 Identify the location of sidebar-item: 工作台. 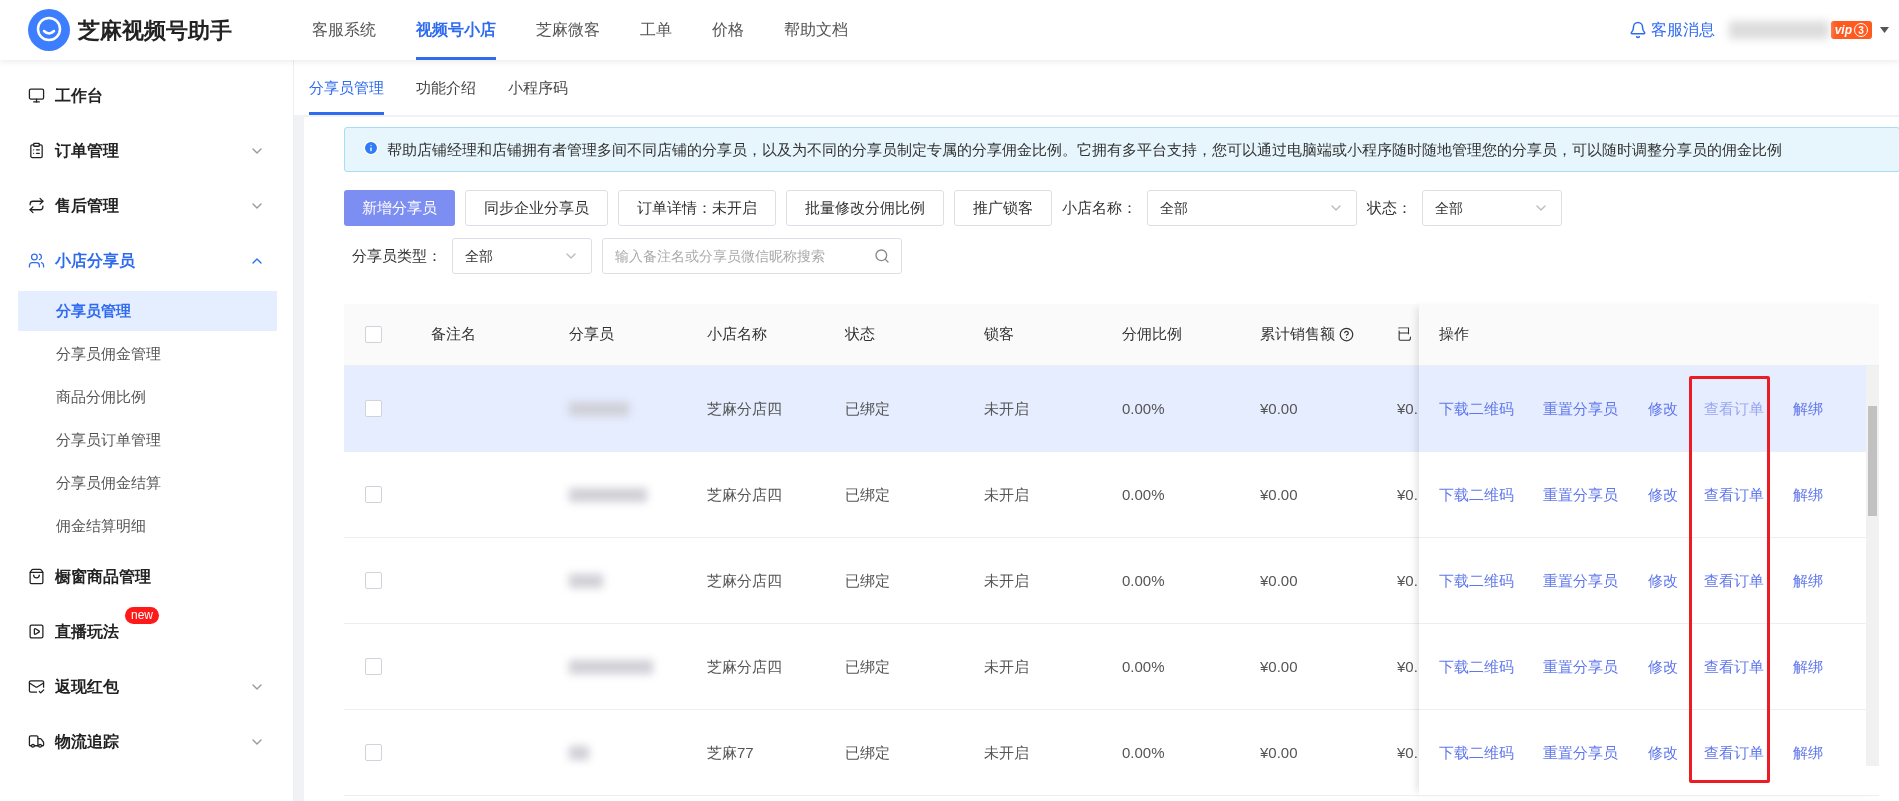
(146, 95).